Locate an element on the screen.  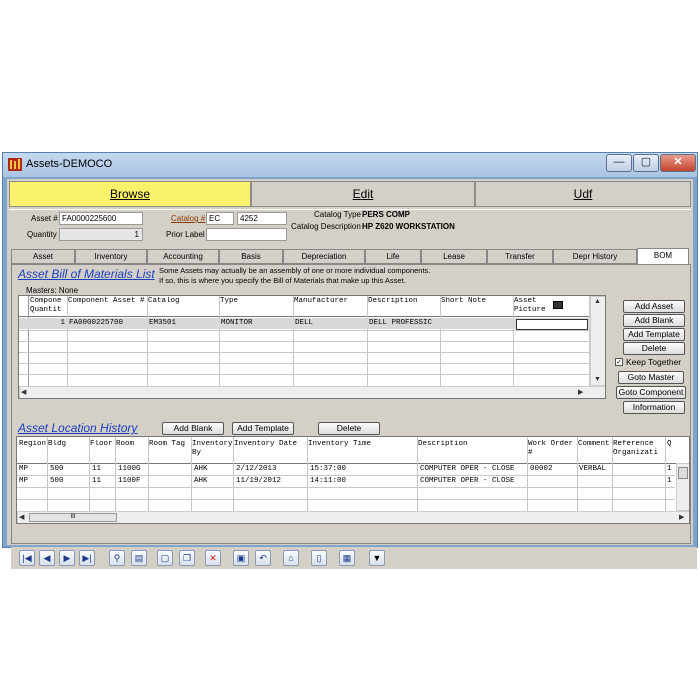
last-record-icon: ▶| is located at coordinates (87, 558).